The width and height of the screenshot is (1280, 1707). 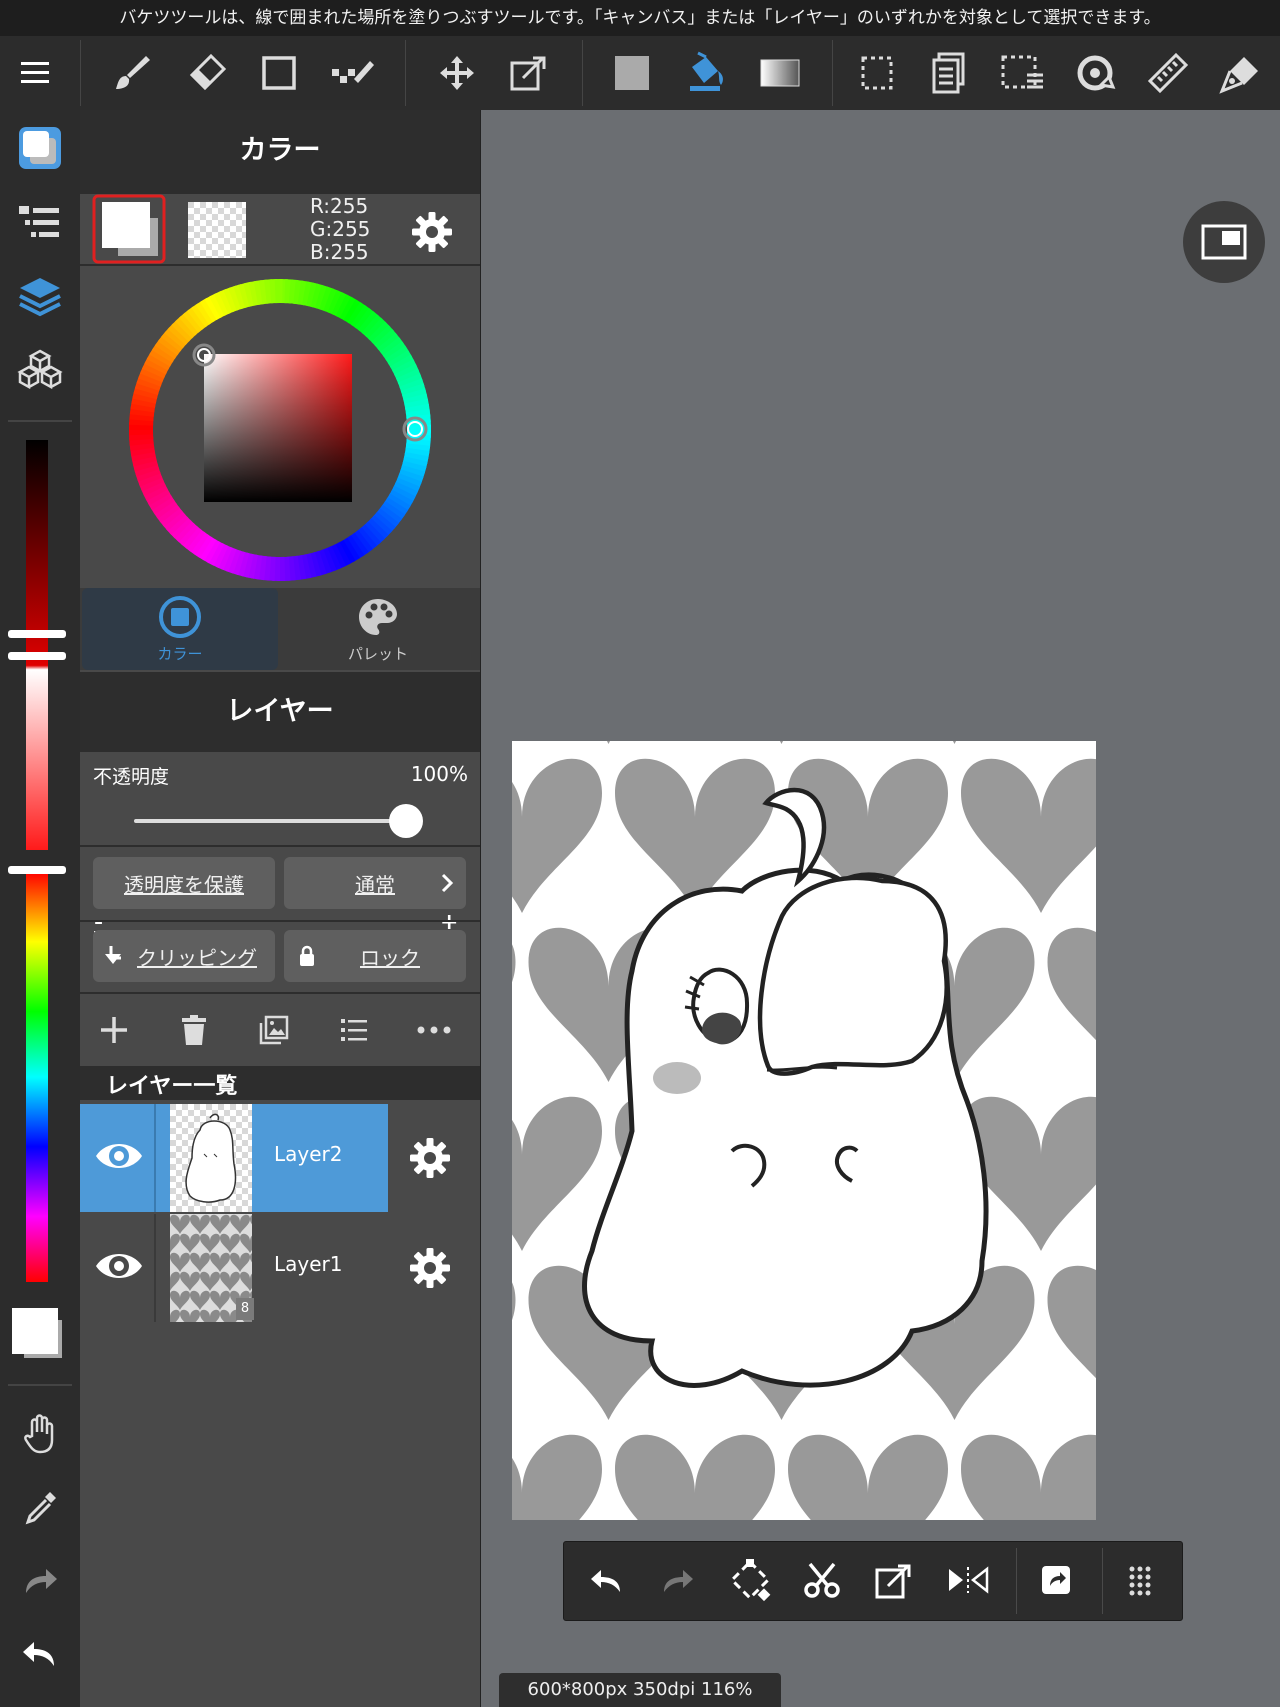 What do you see at coordinates (38, 1334) in the screenshot?
I see `color-swatch-icon` at bounding box center [38, 1334].